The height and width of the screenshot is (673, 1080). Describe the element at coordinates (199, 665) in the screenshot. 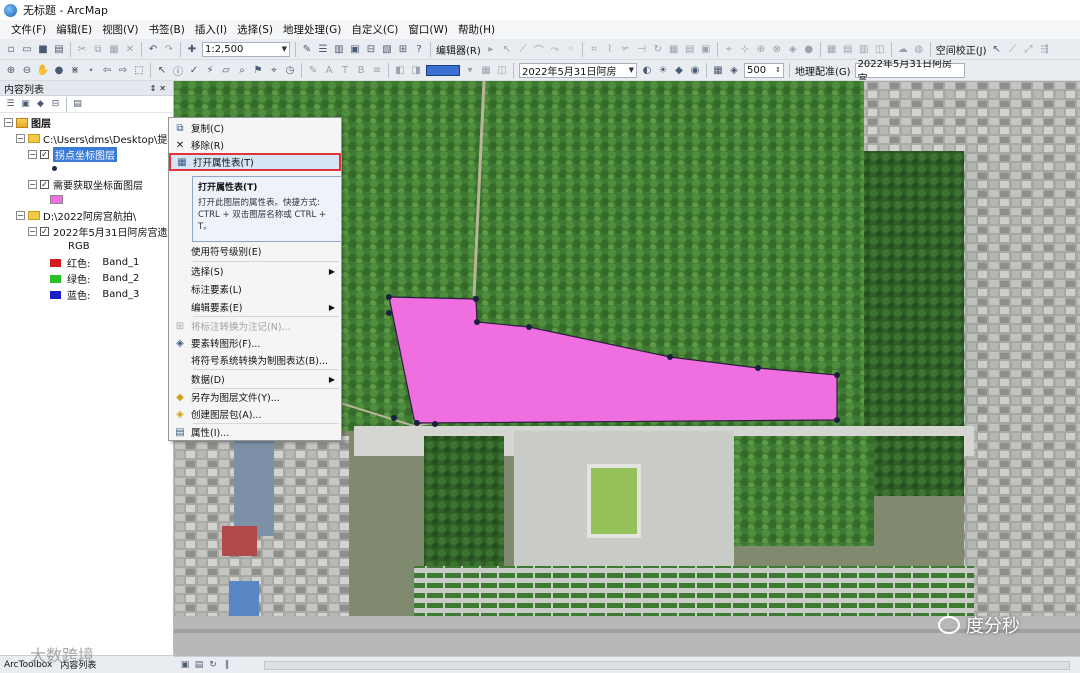

I see `layout-view-icon: ▤` at that location.